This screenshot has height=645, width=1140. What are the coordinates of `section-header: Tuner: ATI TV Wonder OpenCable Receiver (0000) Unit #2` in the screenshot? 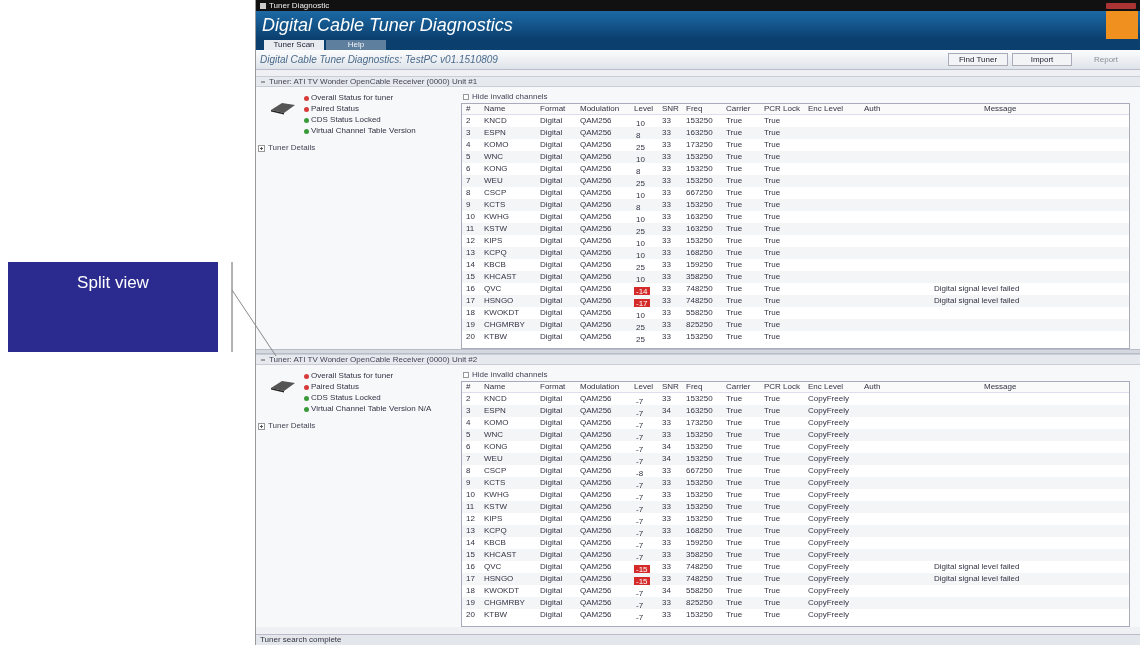 It's located at (698, 359).